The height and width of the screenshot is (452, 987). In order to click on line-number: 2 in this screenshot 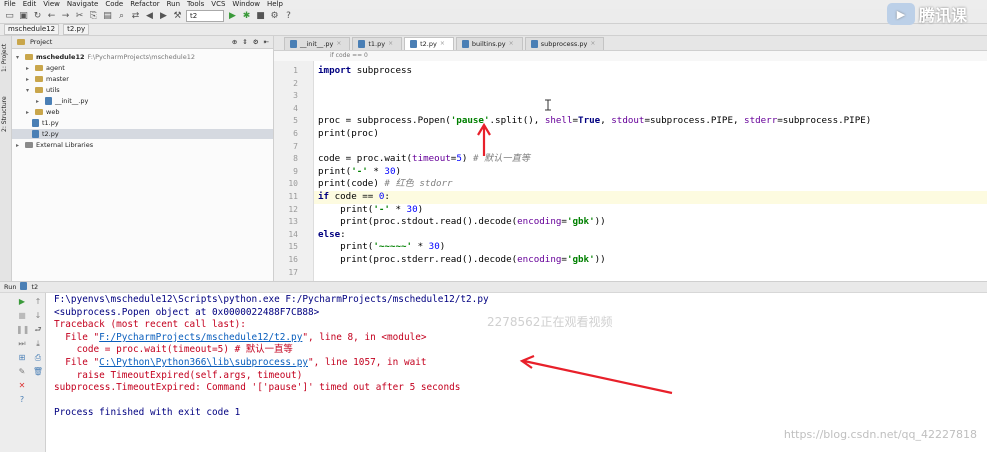, I will do `click(295, 83)`.